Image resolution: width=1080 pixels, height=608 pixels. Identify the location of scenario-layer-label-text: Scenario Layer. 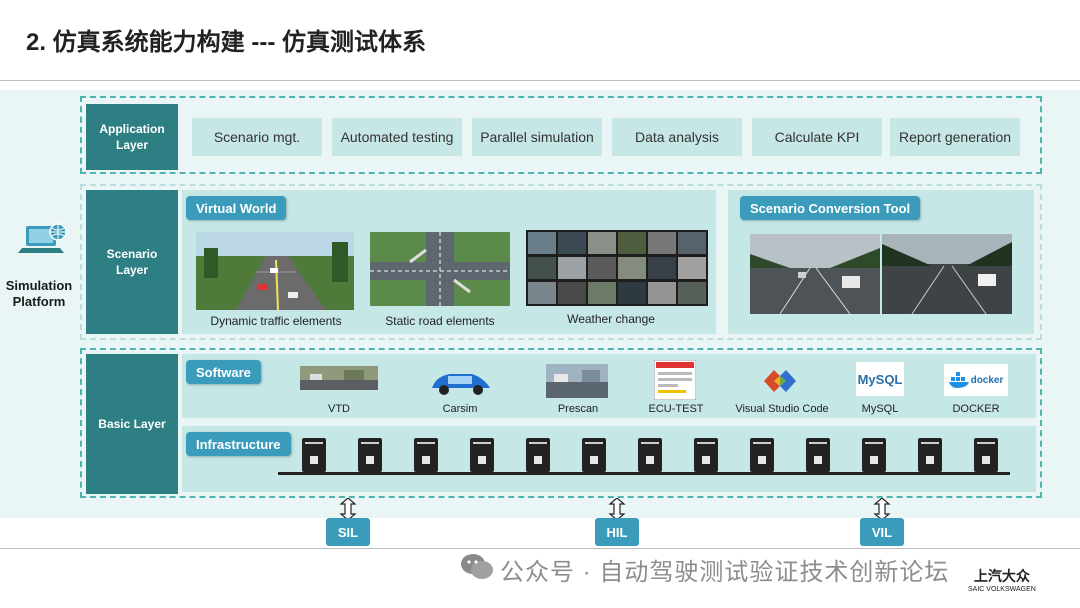
(132, 262).